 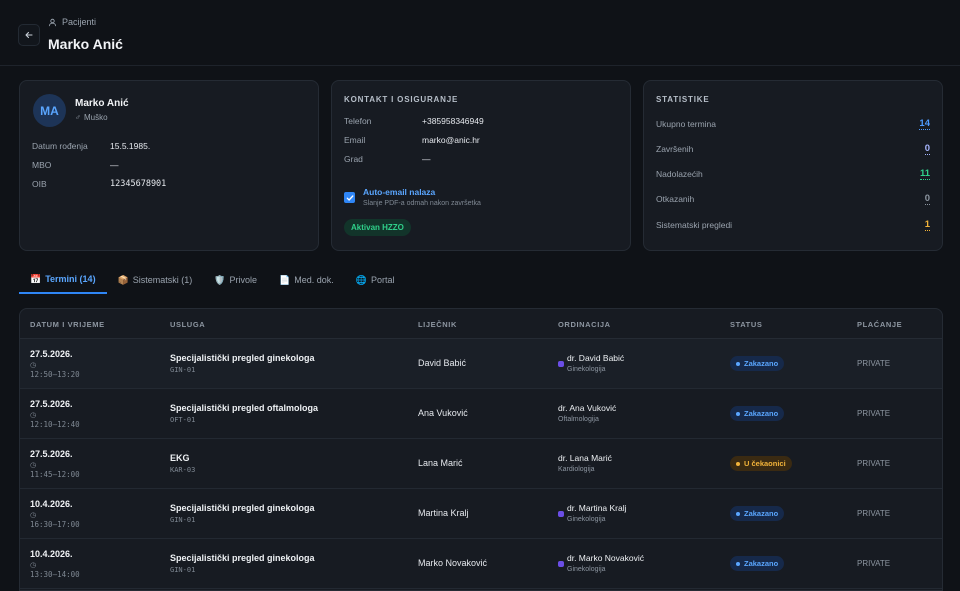 What do you see at coordinates (49, 110) in the screenshot?
I see `avatar: MA` at bounding box center [49, 110].